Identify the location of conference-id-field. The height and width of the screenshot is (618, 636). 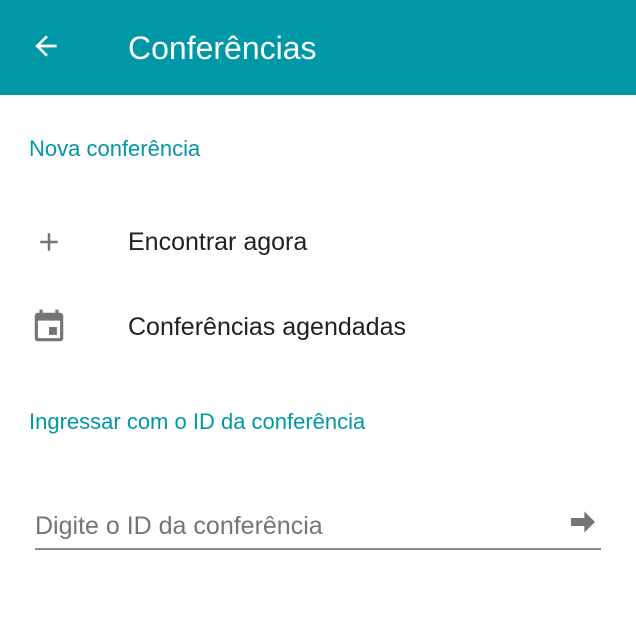
(318, 526).